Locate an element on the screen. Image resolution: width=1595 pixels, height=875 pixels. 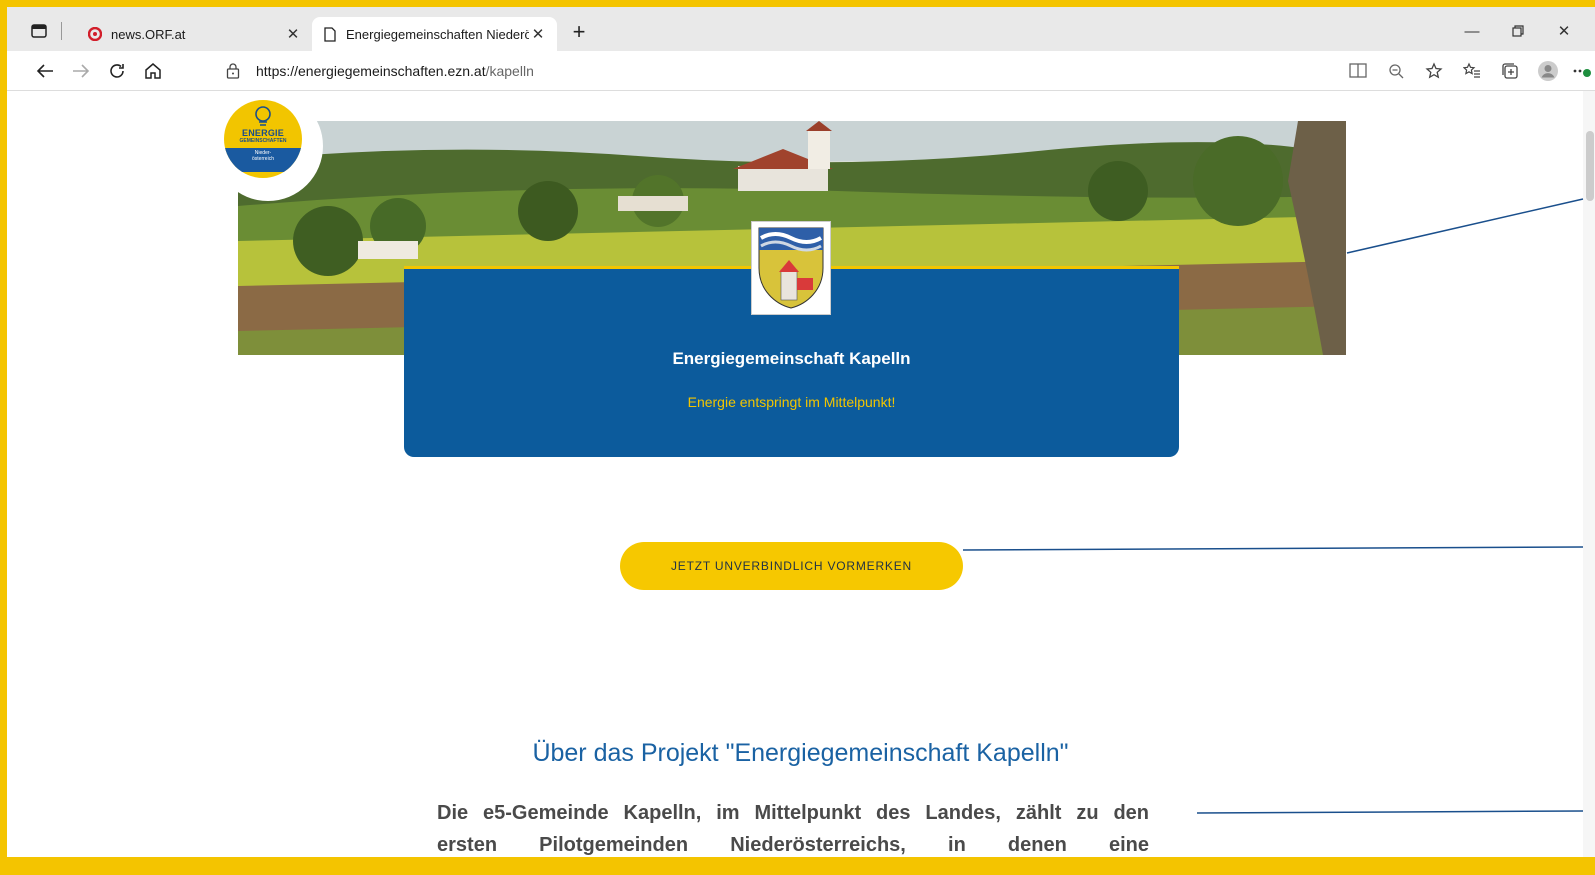
back-icon is located at coordinates (45, 71).